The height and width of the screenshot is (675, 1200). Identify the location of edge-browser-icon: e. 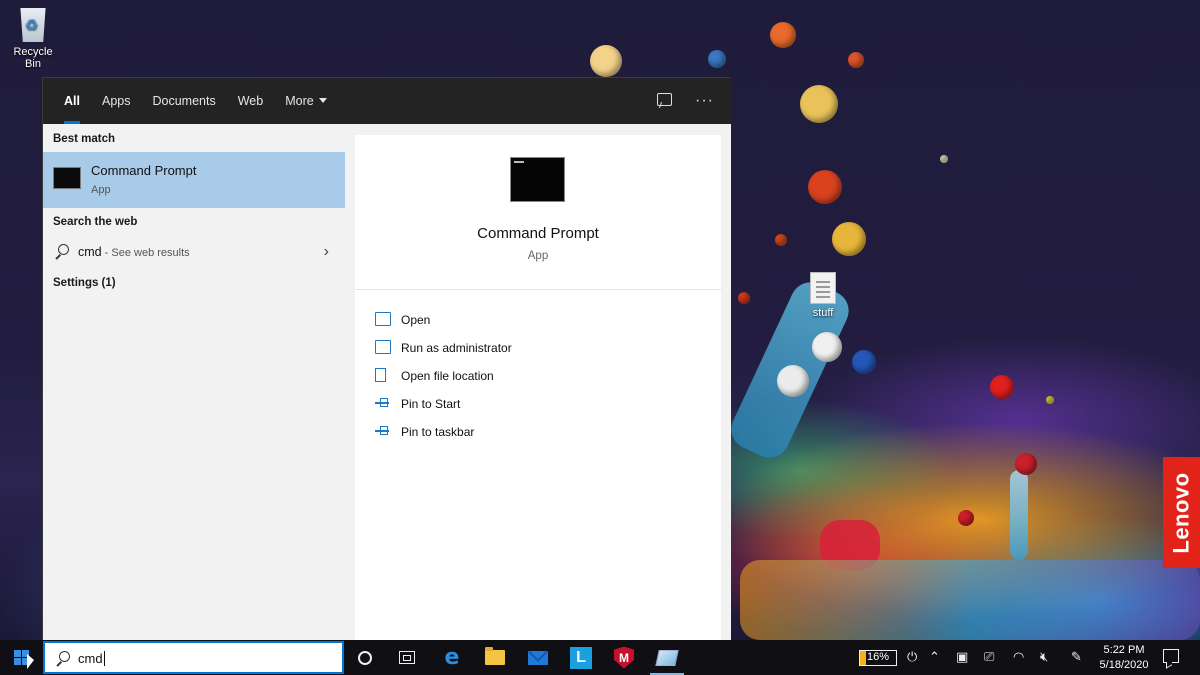
(452, 657).